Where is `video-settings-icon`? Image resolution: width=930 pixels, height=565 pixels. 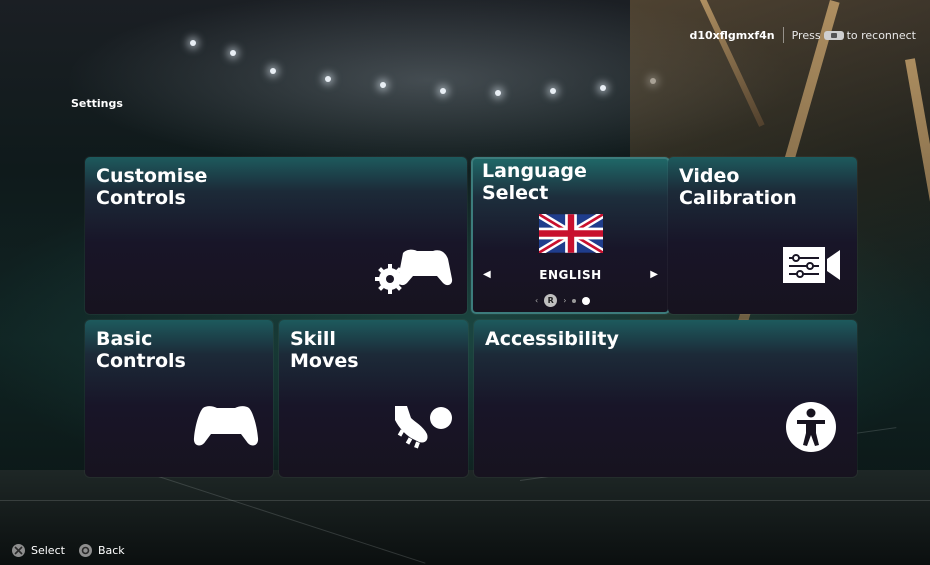 video-settings-icon is located at coordinates (811, 265).